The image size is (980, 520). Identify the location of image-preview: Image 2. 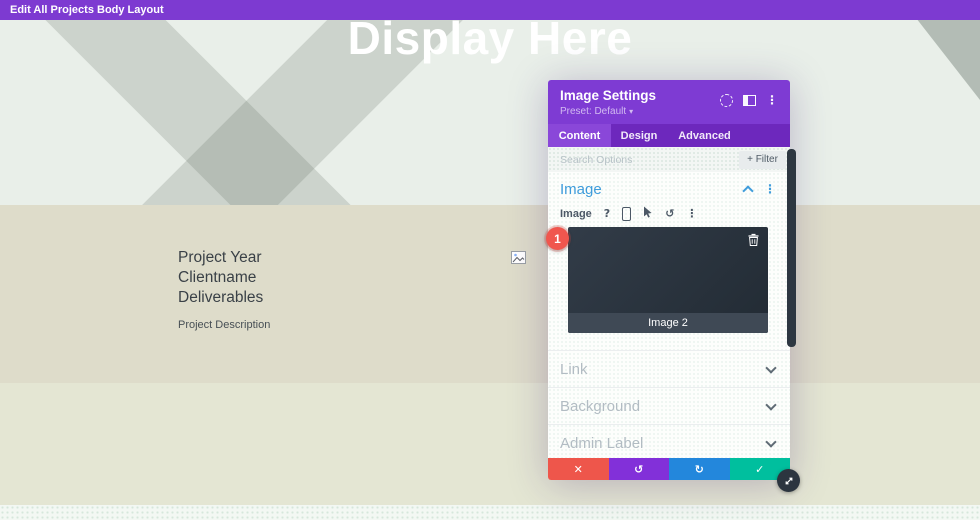
(668, 280).